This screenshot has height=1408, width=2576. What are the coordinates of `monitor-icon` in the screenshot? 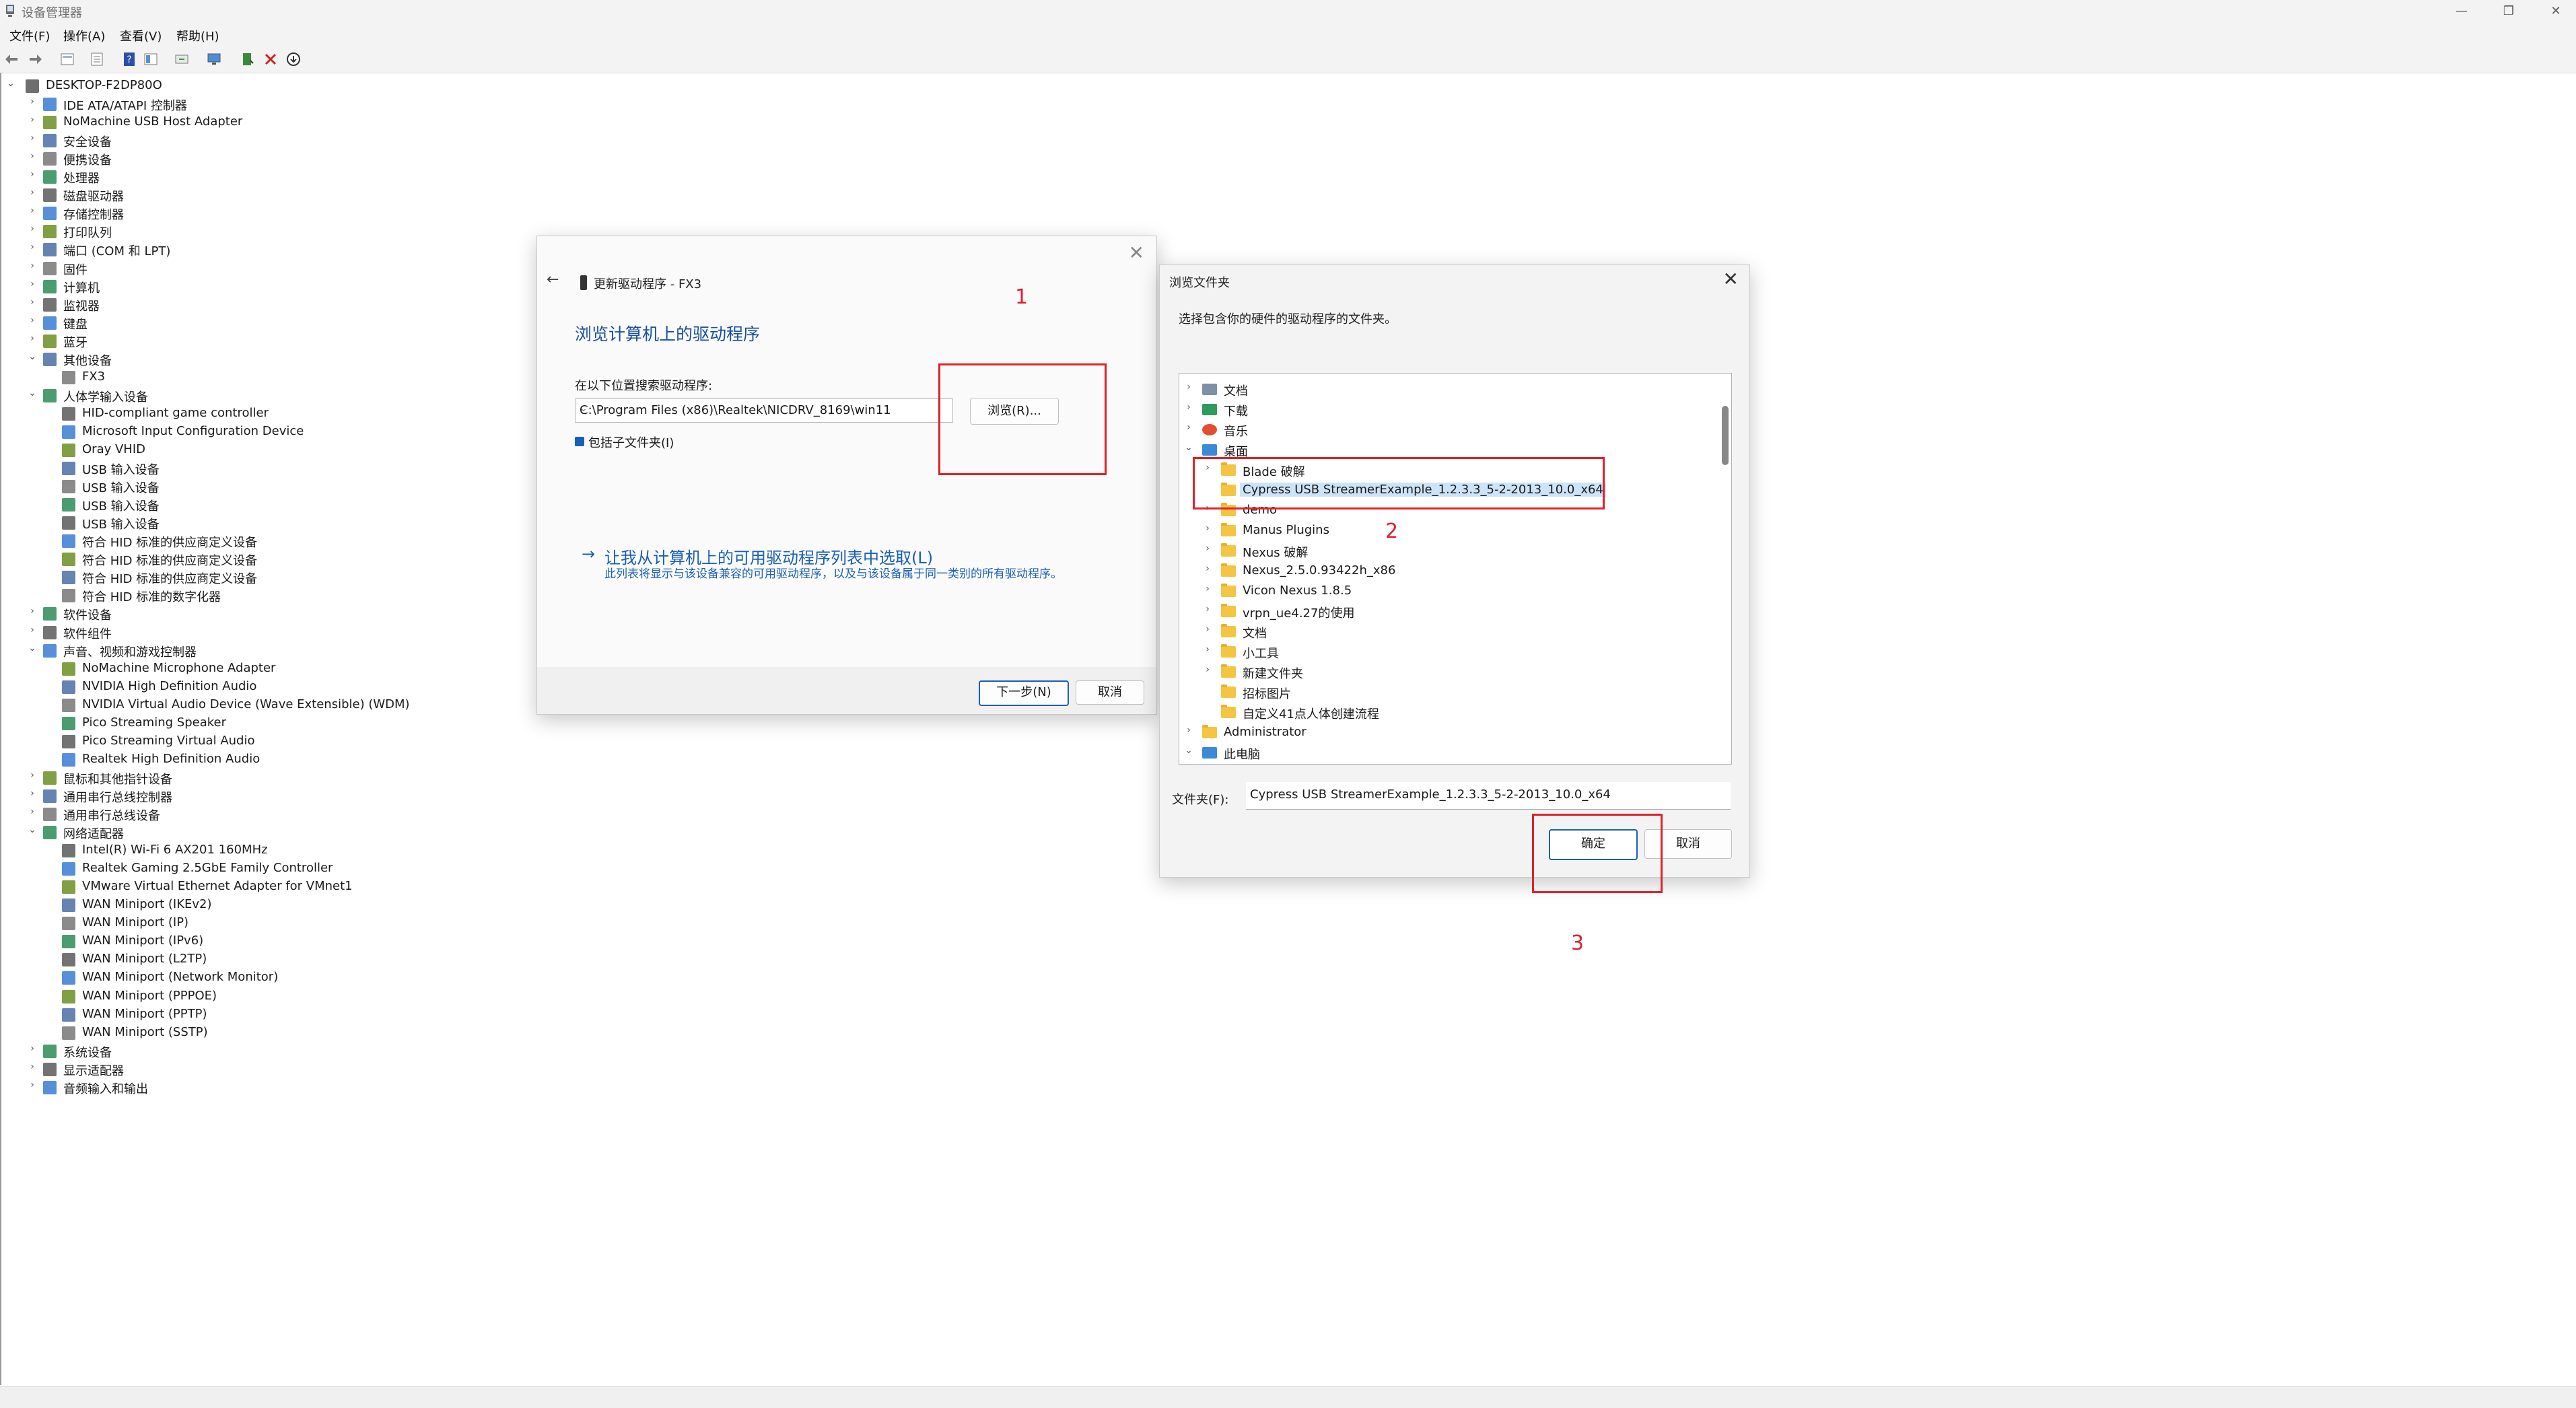 It's located at (214, 59).